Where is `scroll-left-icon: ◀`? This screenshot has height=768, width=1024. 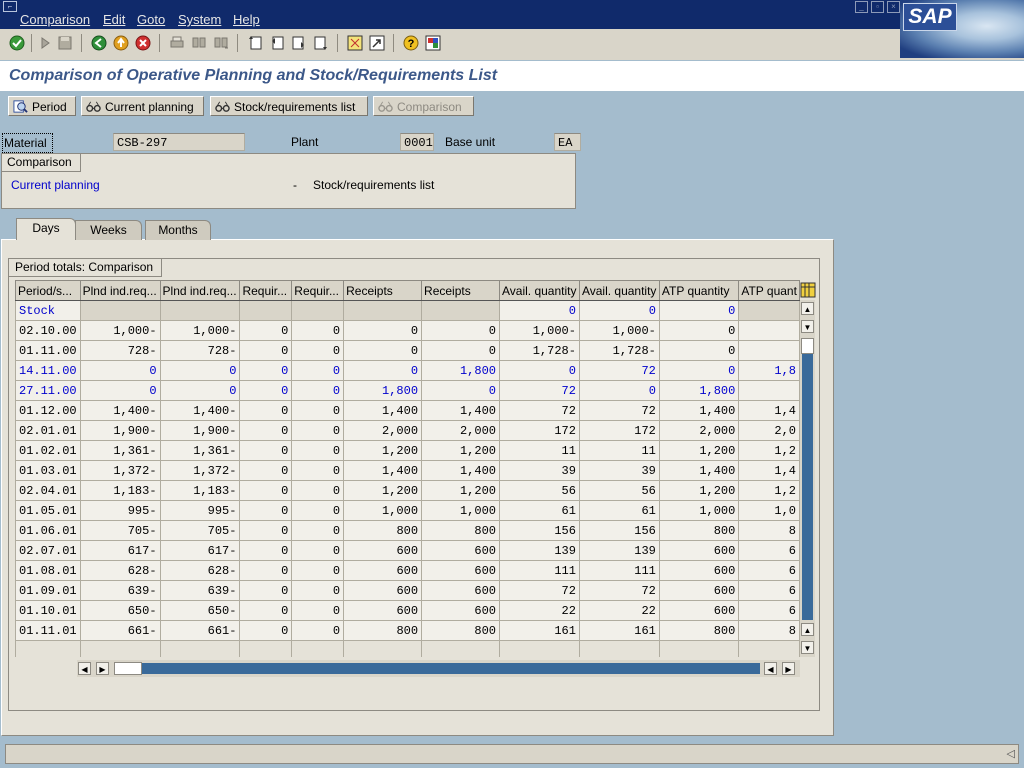
scroll-left-icon: ◀ is located at coordinates (84, 668).